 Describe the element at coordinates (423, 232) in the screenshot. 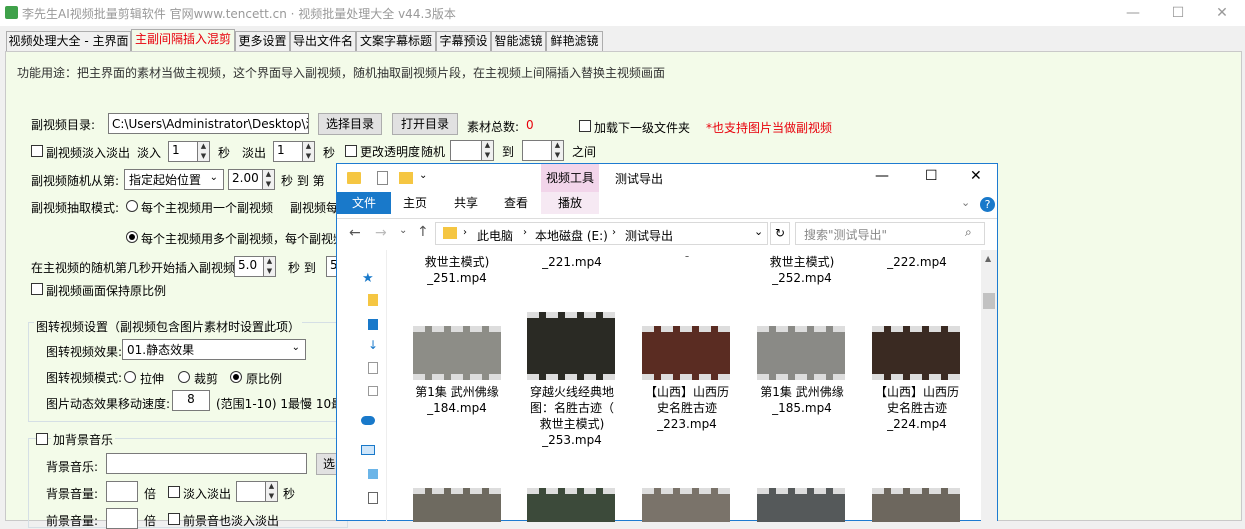

I see `up-icon: ↑` at that location.